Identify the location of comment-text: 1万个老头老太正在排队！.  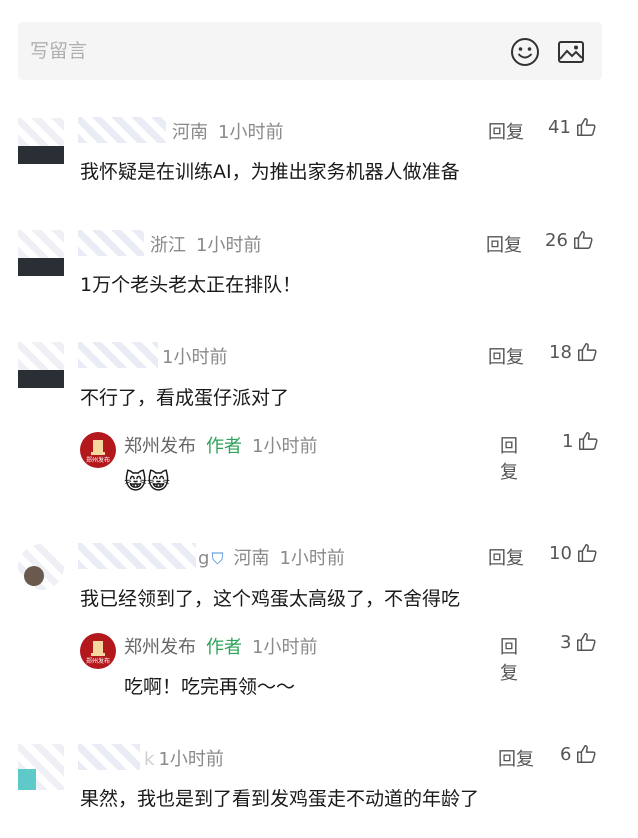
(191, 285).